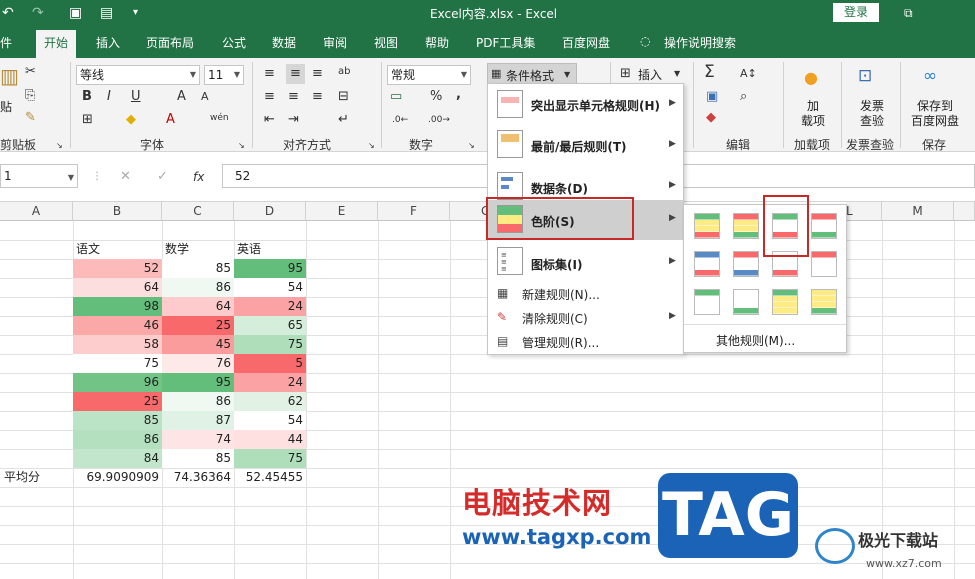 The image size is (975, 579). I want to click on align-bottom-icon: ≡, so click(317, 74).